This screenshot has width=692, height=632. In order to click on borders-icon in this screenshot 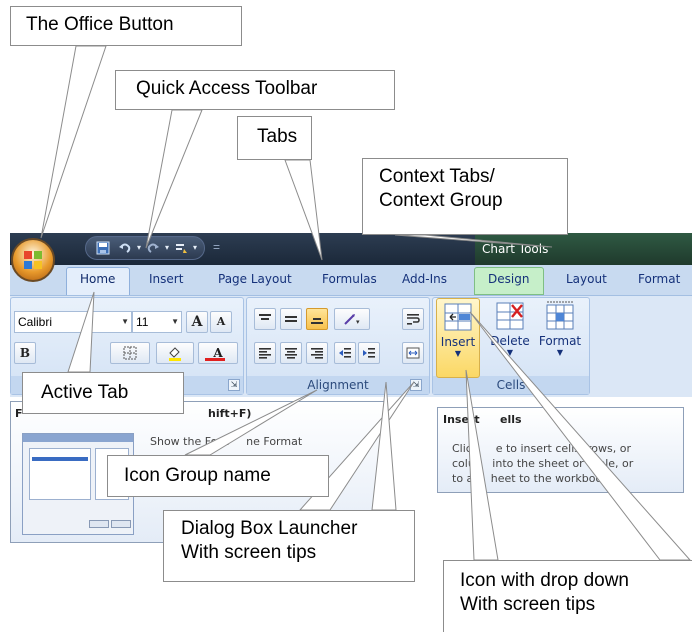, I will do `click(130, 353)`.